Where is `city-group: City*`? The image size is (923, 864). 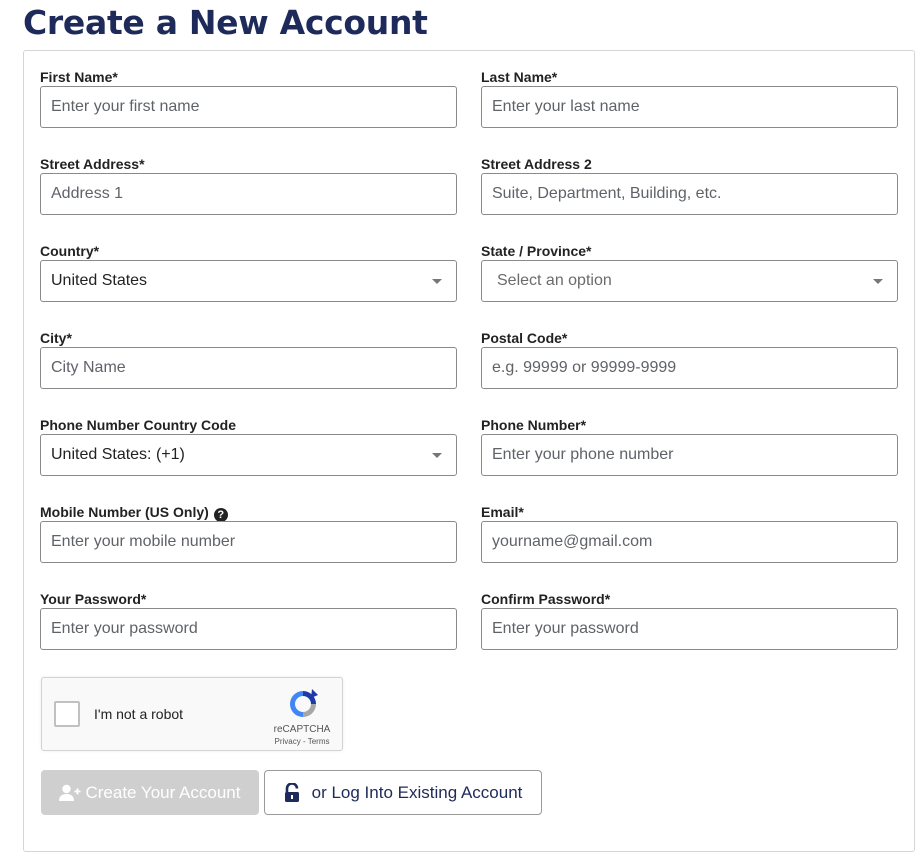 city-group: City* is located at coordinates (248, 358).